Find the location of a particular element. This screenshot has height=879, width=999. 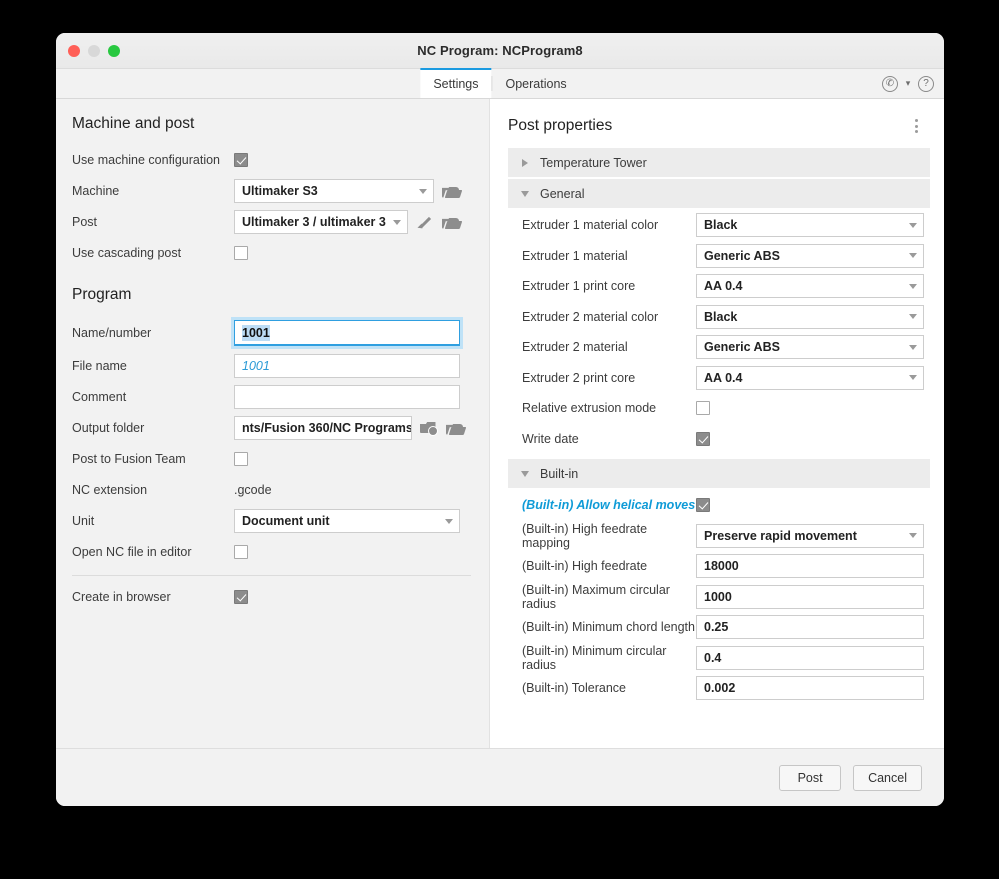

program-heading: Program is located at coordinates (102, 294).